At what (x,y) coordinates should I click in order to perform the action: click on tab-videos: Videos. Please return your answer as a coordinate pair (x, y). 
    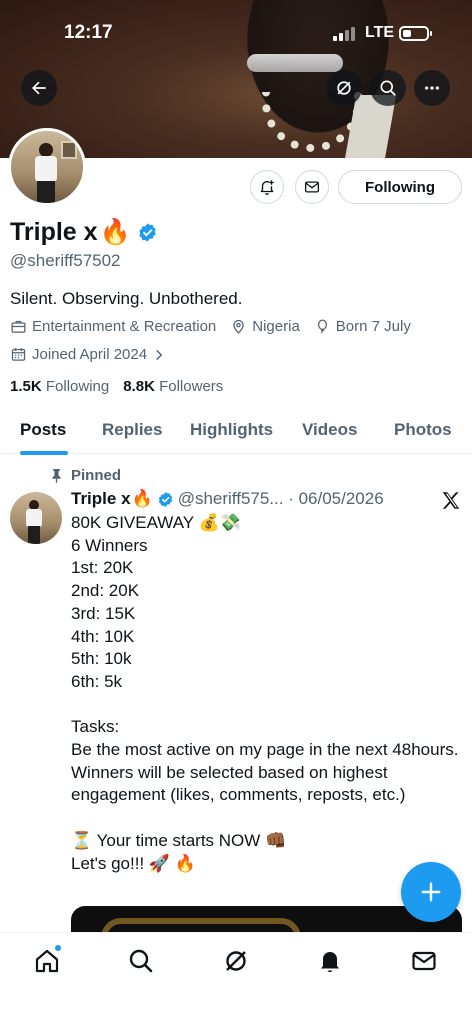
    Looking at the image, I should click on (329, 430).